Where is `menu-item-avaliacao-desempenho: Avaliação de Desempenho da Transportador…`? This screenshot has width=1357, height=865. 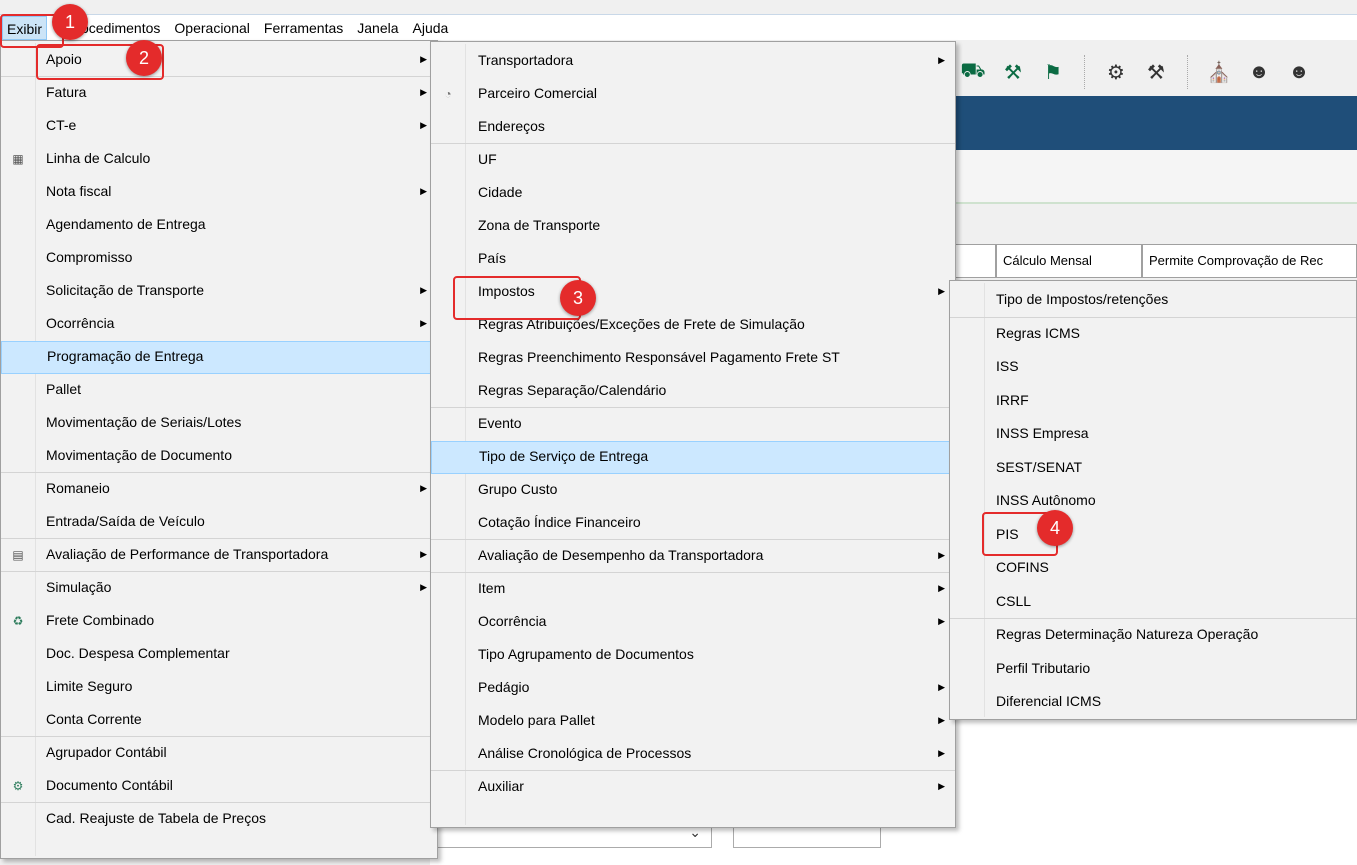 menu-item-avaliacao-desempenho: Avaliação de Desempenho da Transportador… is located at coordinates (693, 556).